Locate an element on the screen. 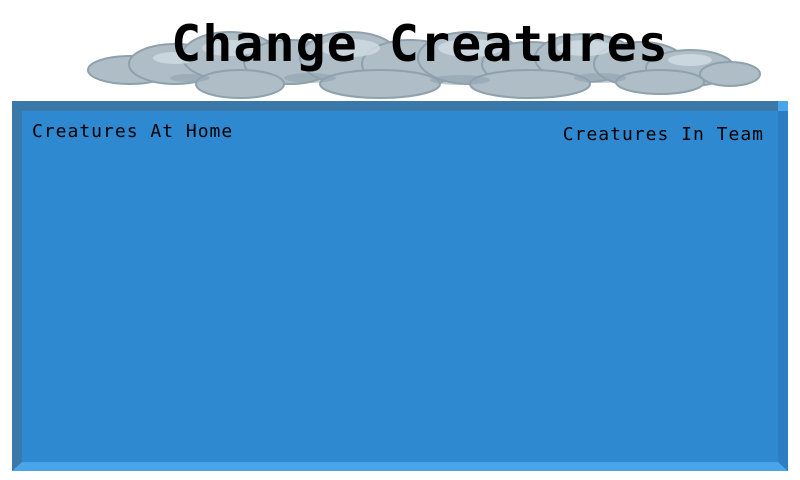  screen-title: Change Creatures is located at coordinates (420, 44).